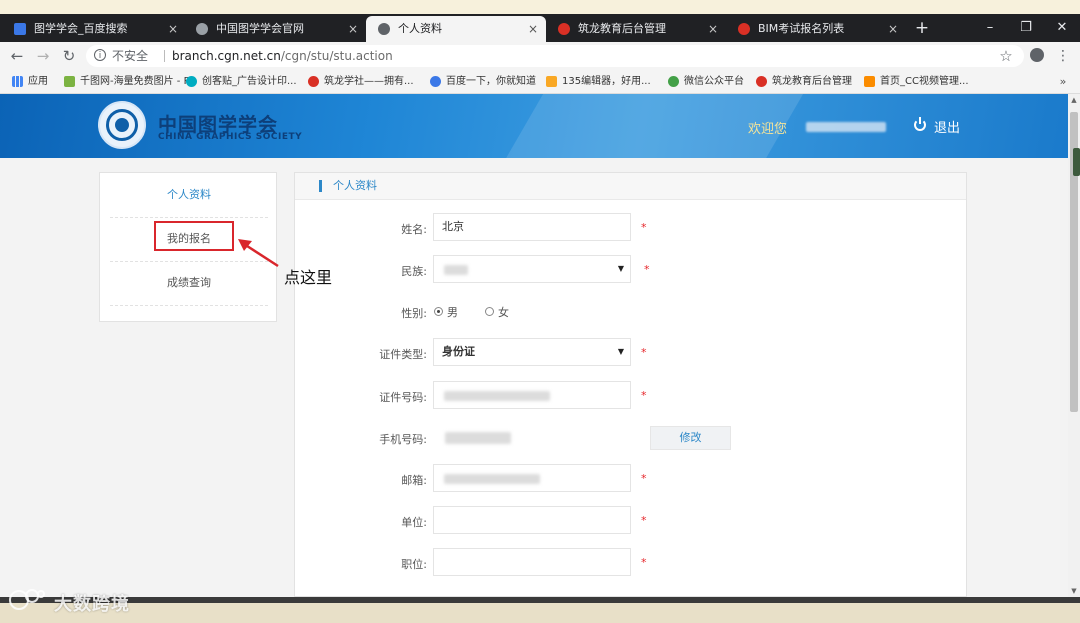 This screenshot has height=623, width=1080. Describe the element at coordinates (260, 28) in the screenshot. I see `tab-title: 中国图学学会官网` at that location.